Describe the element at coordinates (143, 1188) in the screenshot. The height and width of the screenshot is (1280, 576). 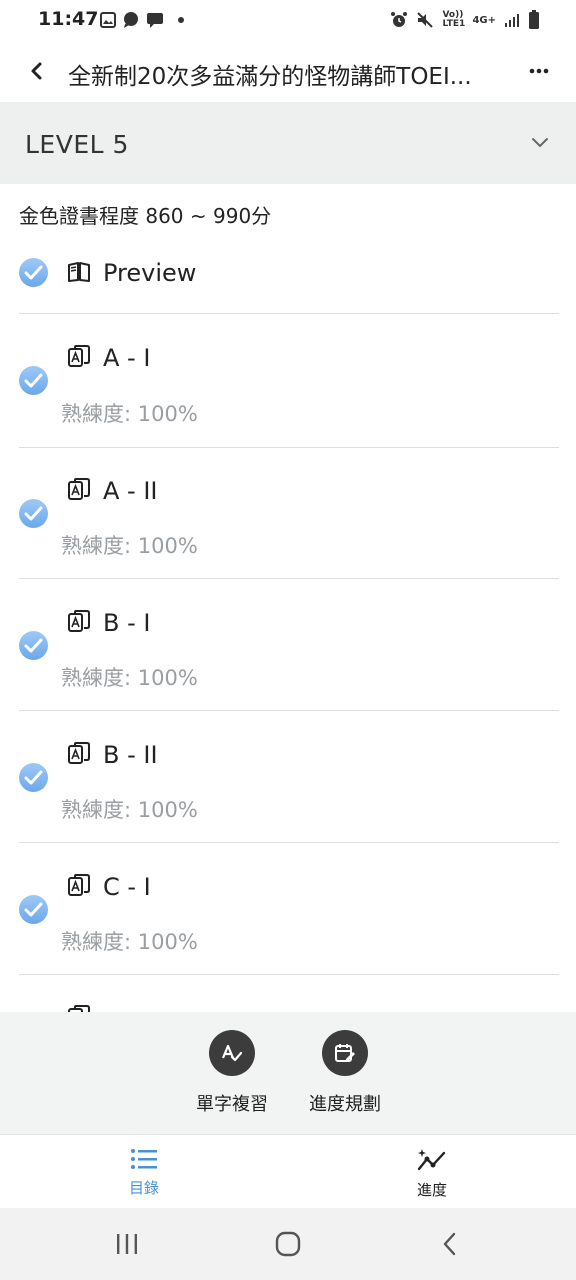
I see `tab-toc-label: 目錄` at that location.